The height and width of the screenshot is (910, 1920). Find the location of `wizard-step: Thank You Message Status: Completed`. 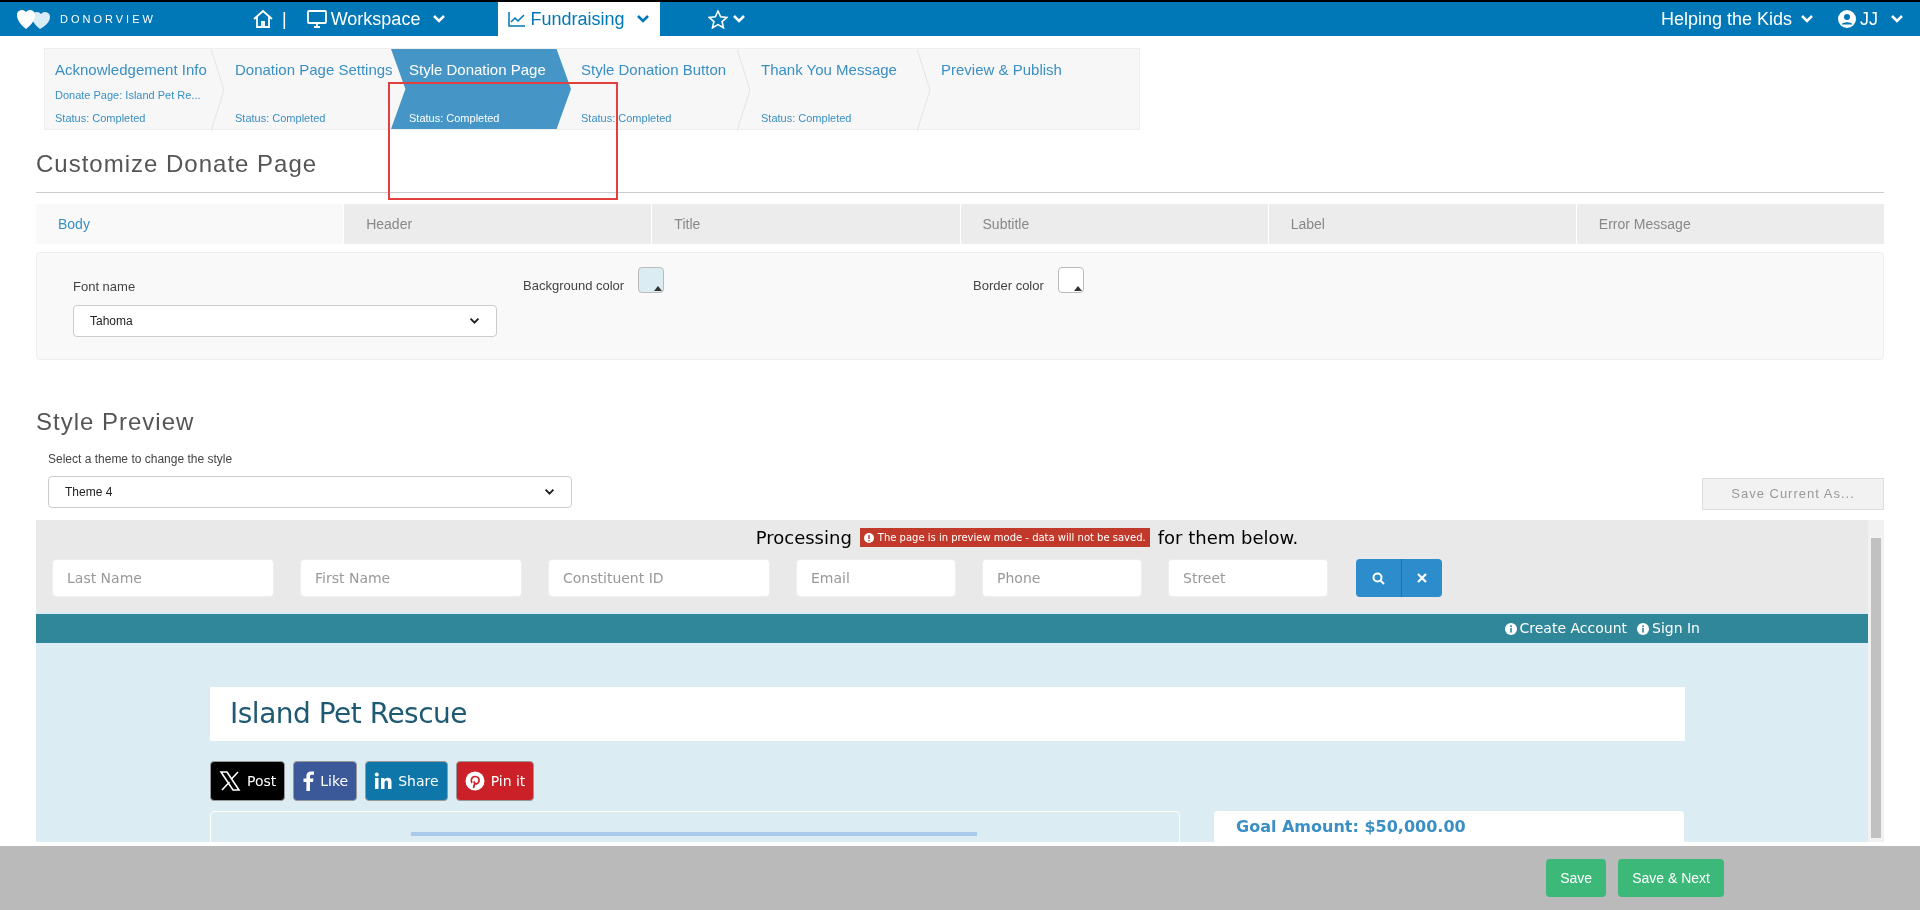

wizard-step: Thank You Message Status: Completed is located at coordinates (834, 89).